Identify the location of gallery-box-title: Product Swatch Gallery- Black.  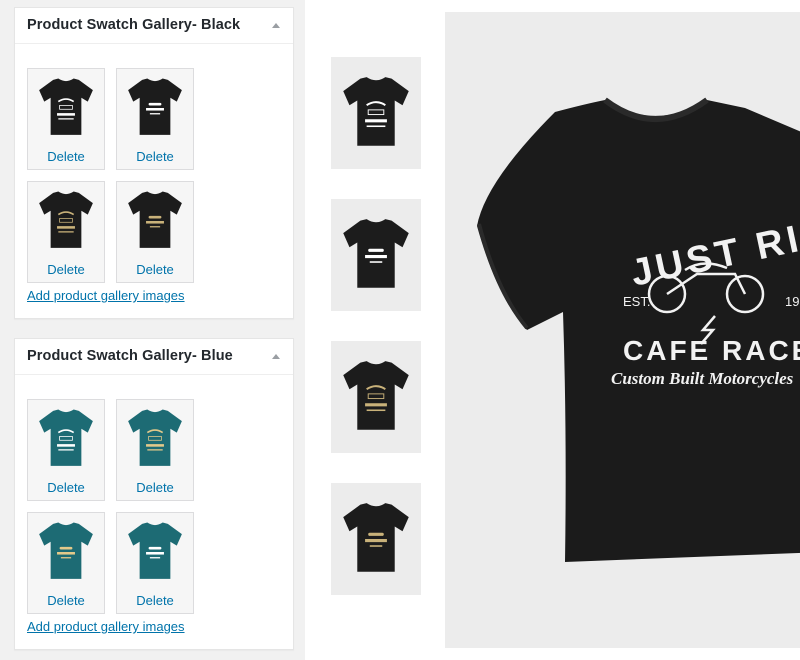
(134, 25).